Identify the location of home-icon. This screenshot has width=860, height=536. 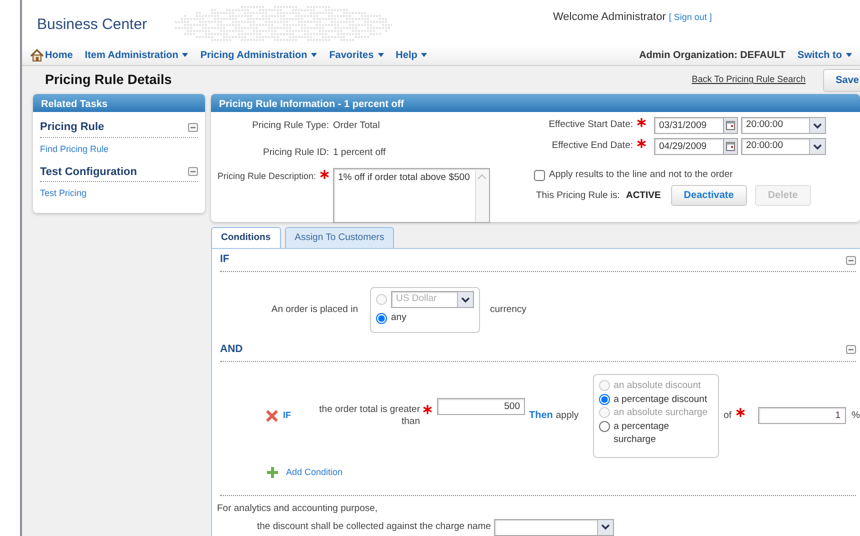
(37, 55).